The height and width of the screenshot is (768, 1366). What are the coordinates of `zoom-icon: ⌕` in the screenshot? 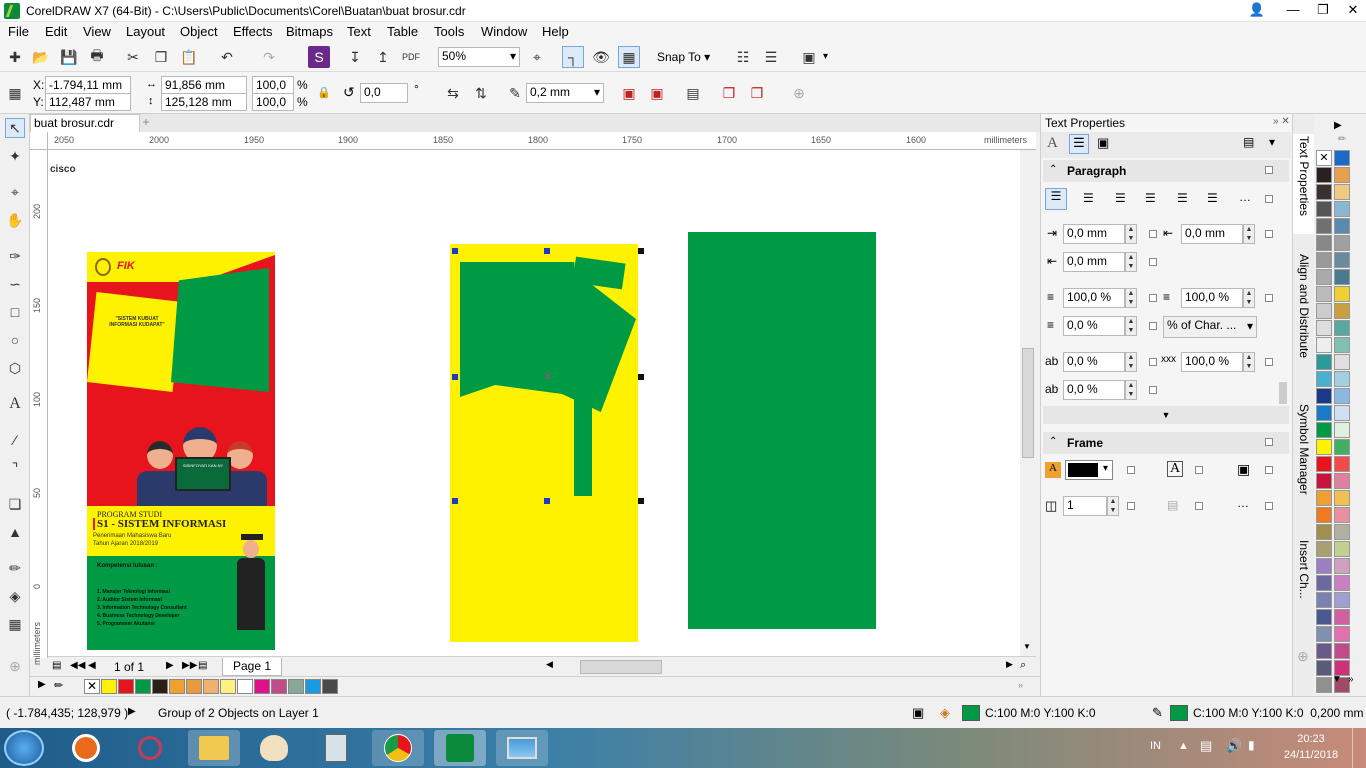 It's located at (1023, 665).